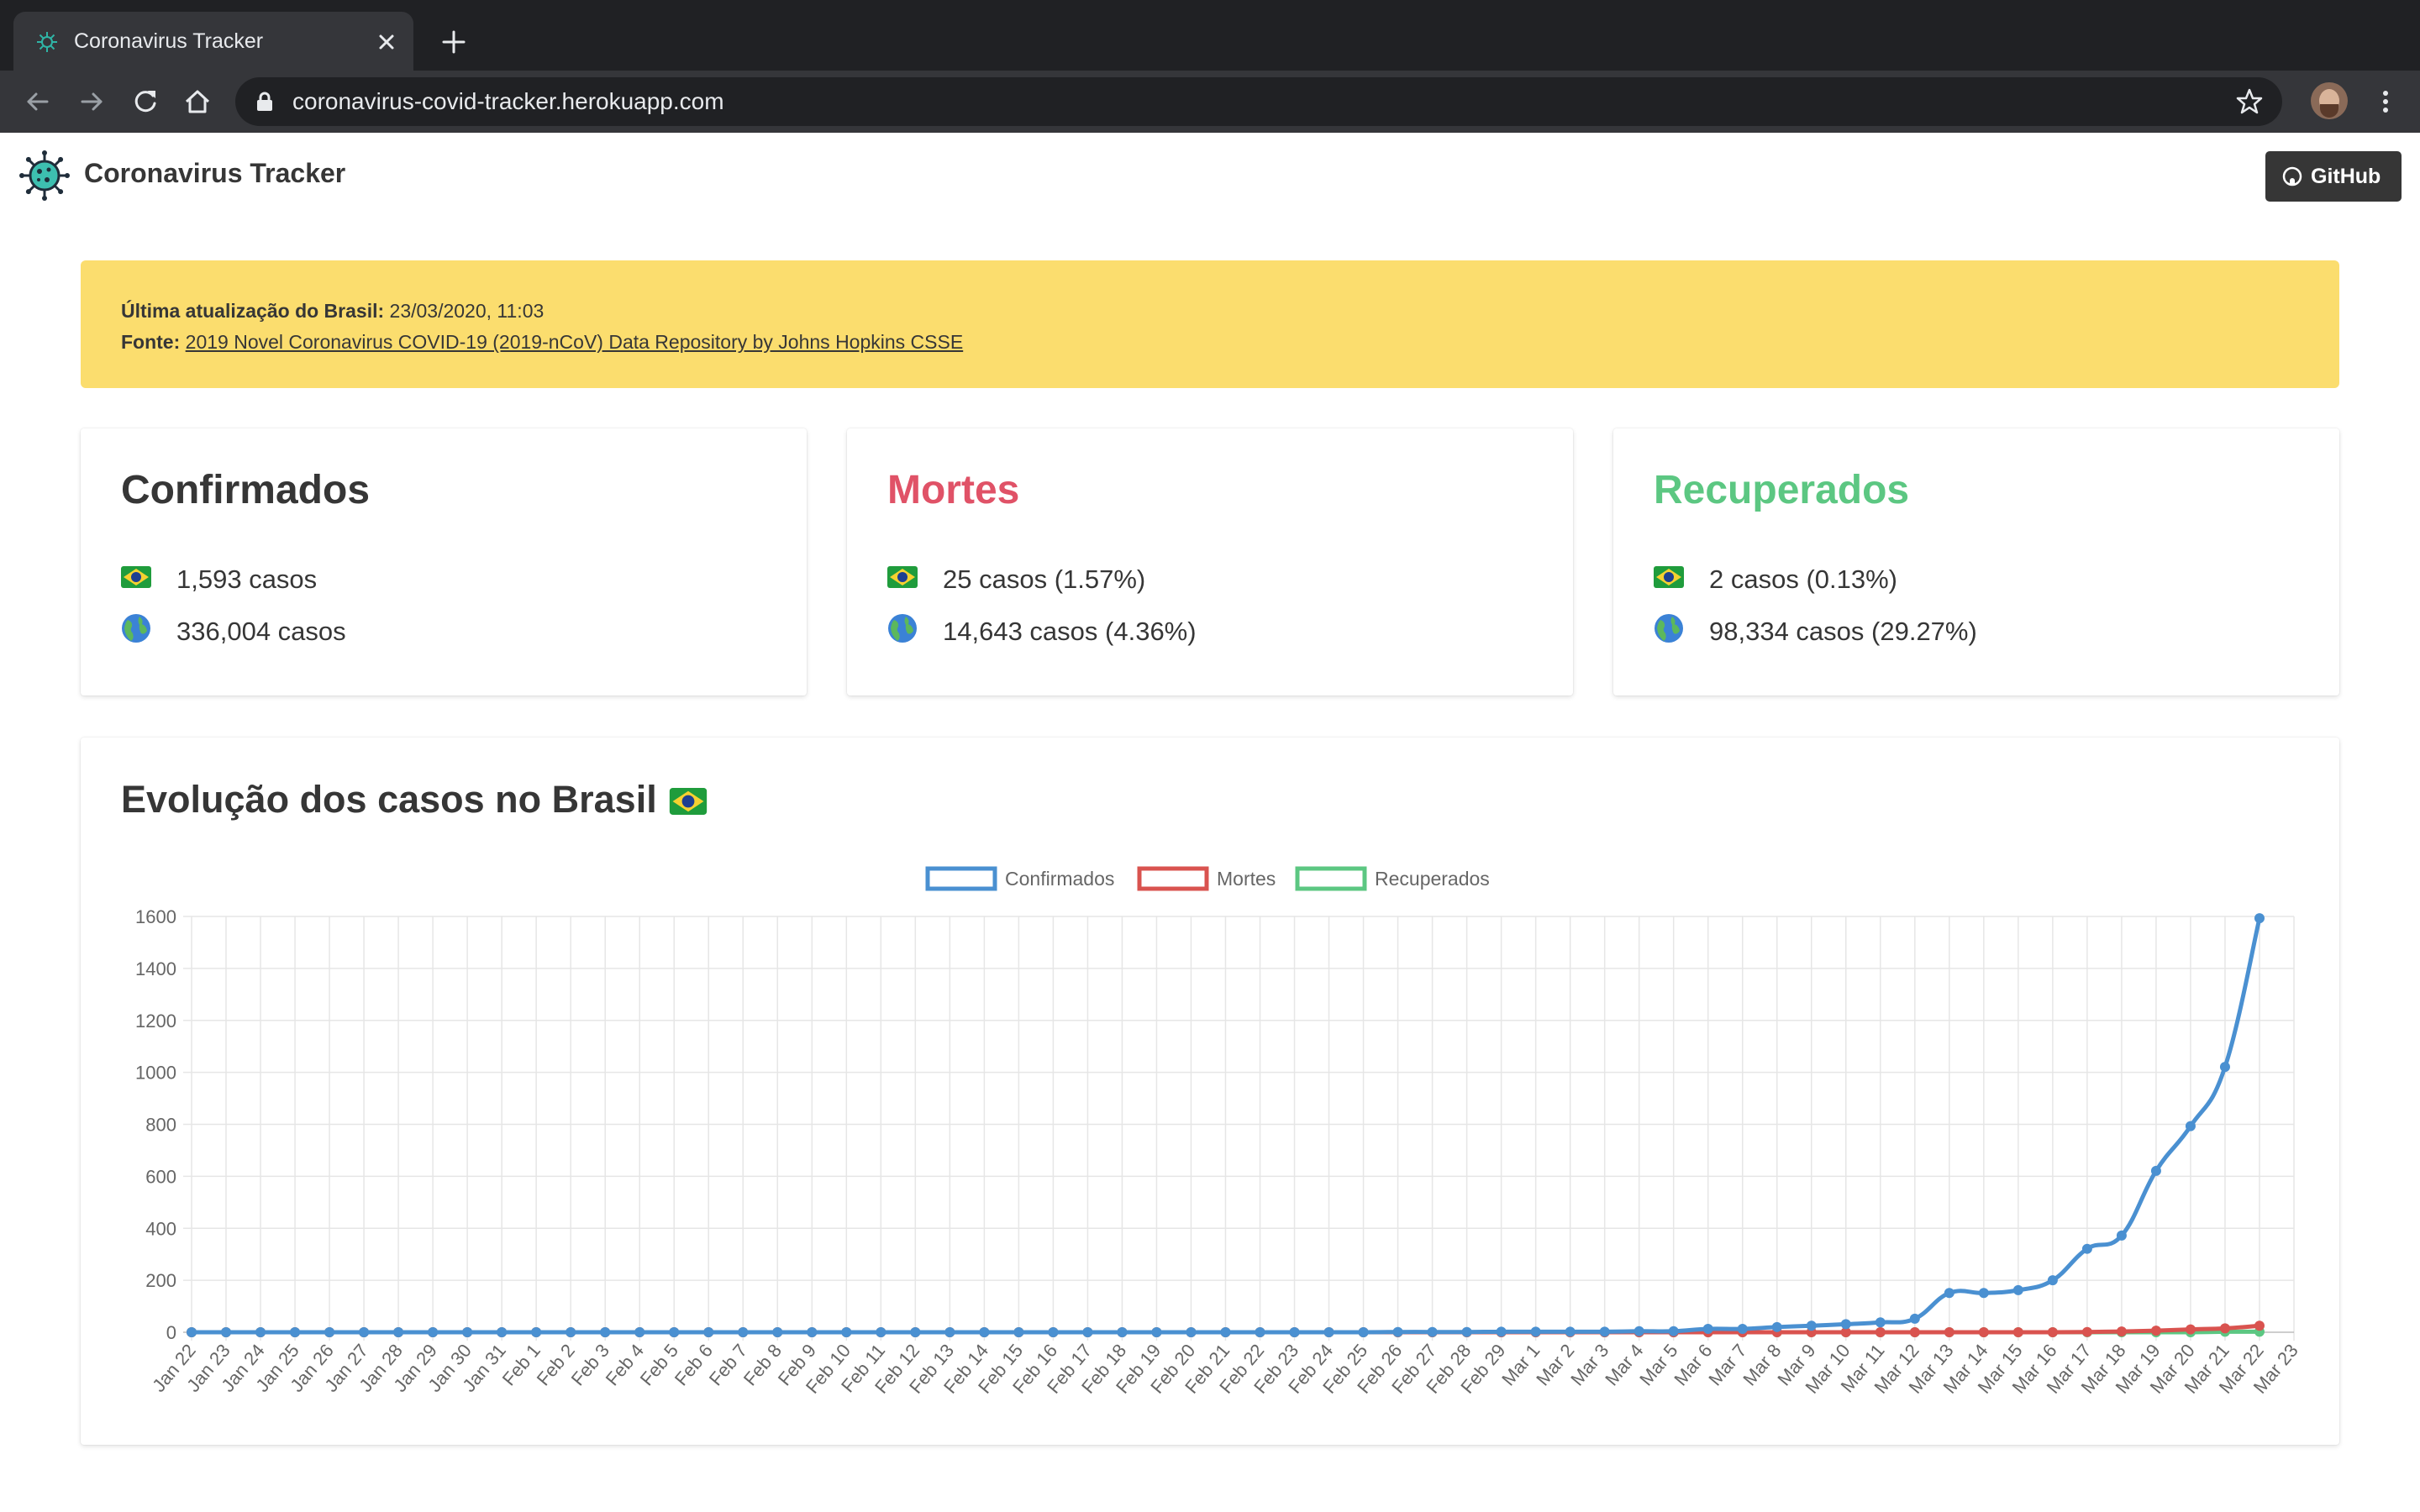 This screenshot has width=2420, height=1512. Describe the element at coordinates (1555, 1364) in the screenshot. I see `x-tick-label: Mar 2` at that location.